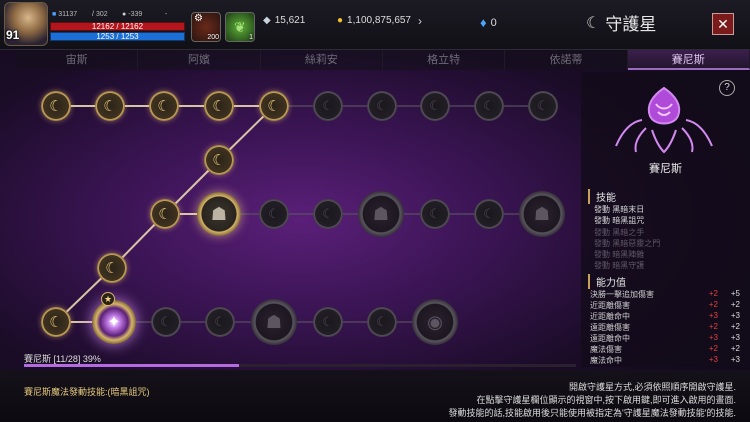 This screenshot has width=750, height=422. What do you see at coordinates (619, 265) in the screenshot?
I see `skill-item: 發動 暗黑守護` at bounding box center [619, 265].